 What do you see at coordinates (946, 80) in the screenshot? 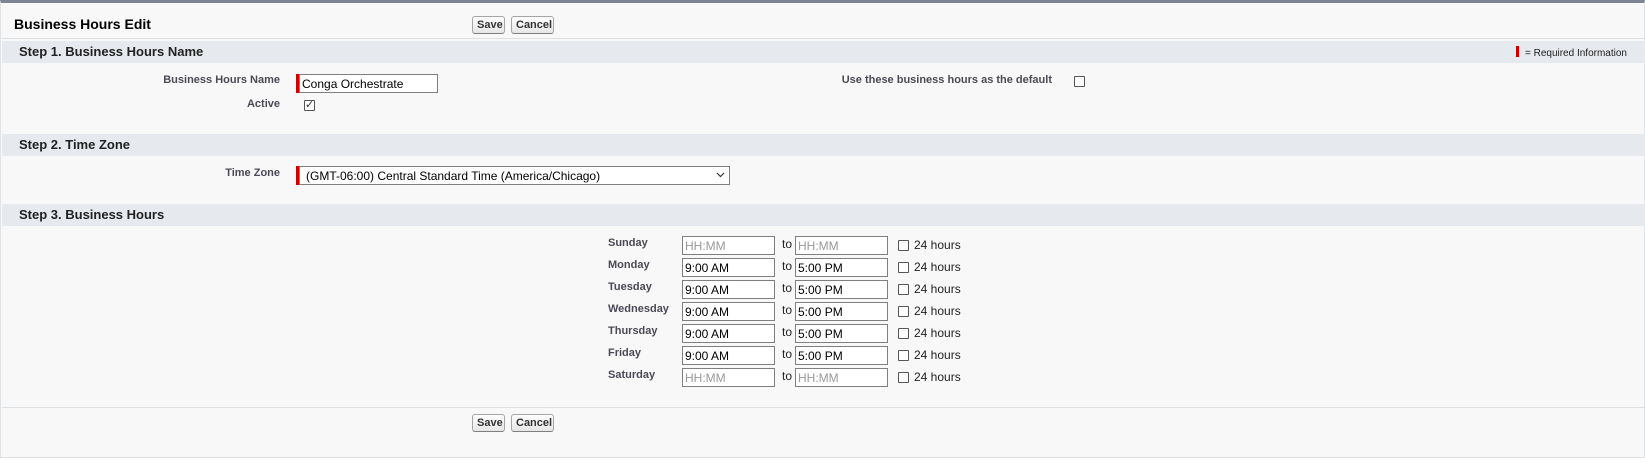
I see `default-label: Use these business hours as the default` at bounding box center [946, 80].